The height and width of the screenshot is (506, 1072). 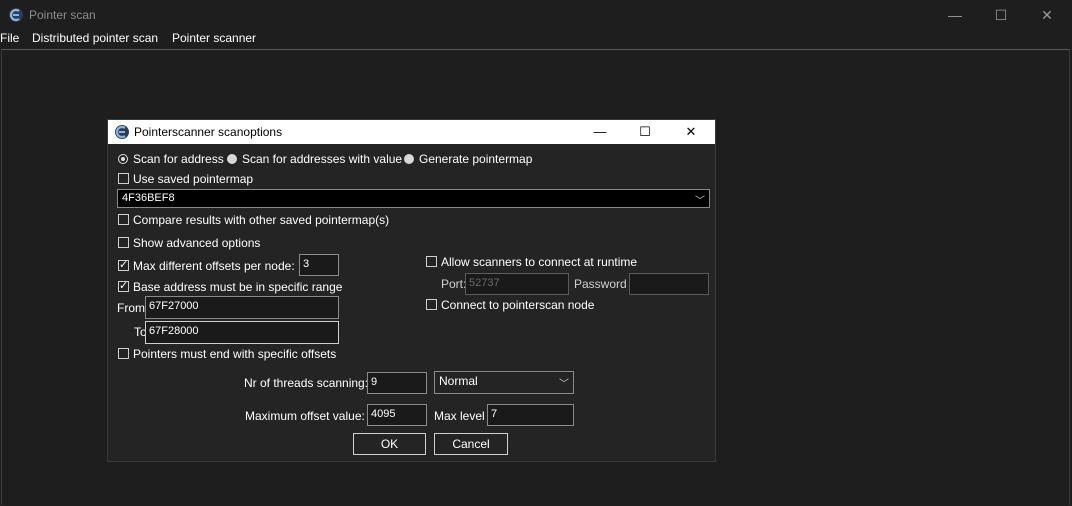 I want to click on to-address-input: 67F28000, so click(x=242, y=332).